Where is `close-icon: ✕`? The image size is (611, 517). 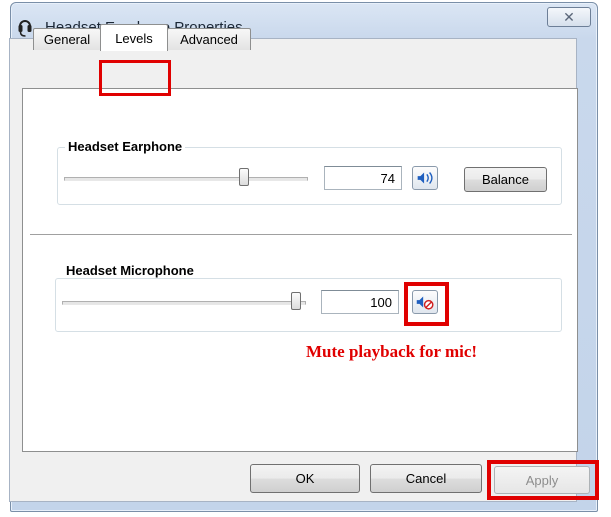
close-icon: ✕ is located at coordinates (569, 16).